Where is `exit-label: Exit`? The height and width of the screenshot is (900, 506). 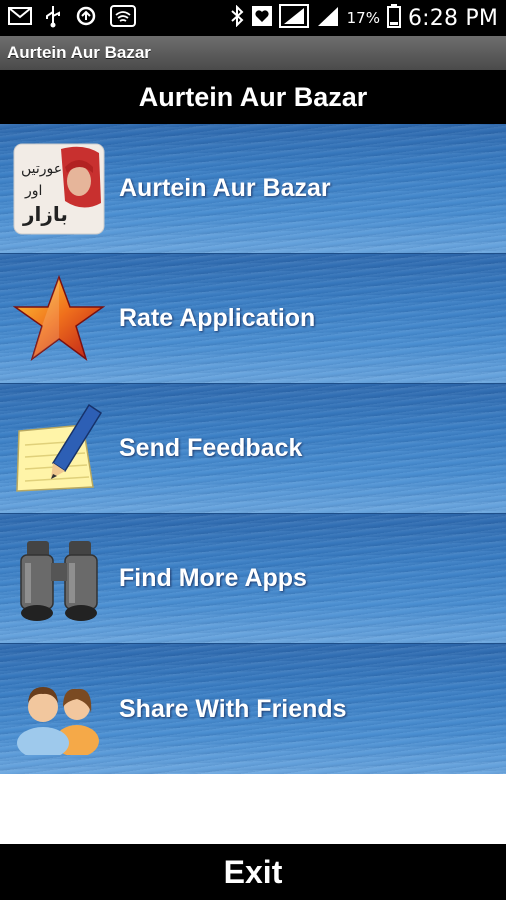 exit-label: Exit is located at coordinates (253, 871).